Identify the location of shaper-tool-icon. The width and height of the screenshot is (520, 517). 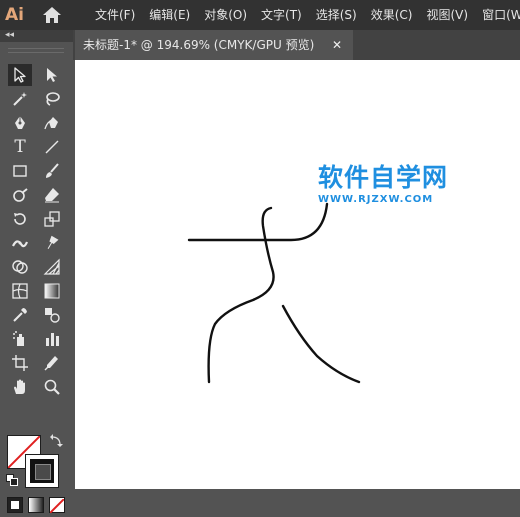
(20, 195).